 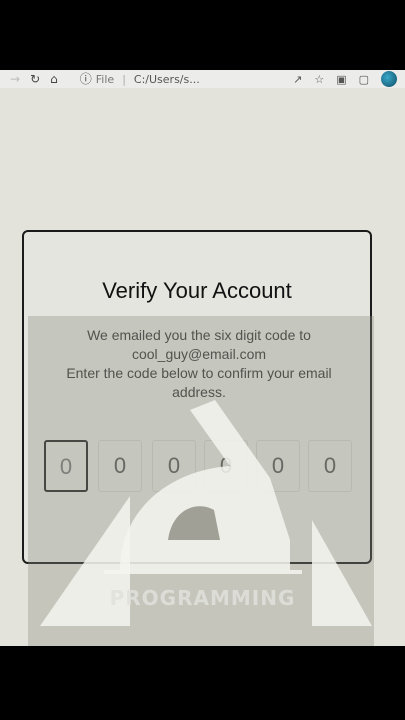 I want to click on reload-icon: ↻, so click(x=35, y=79).